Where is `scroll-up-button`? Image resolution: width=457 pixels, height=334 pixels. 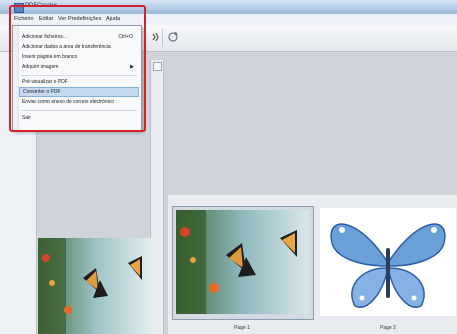 scroll-up-button is located at coordinates (157, 66).